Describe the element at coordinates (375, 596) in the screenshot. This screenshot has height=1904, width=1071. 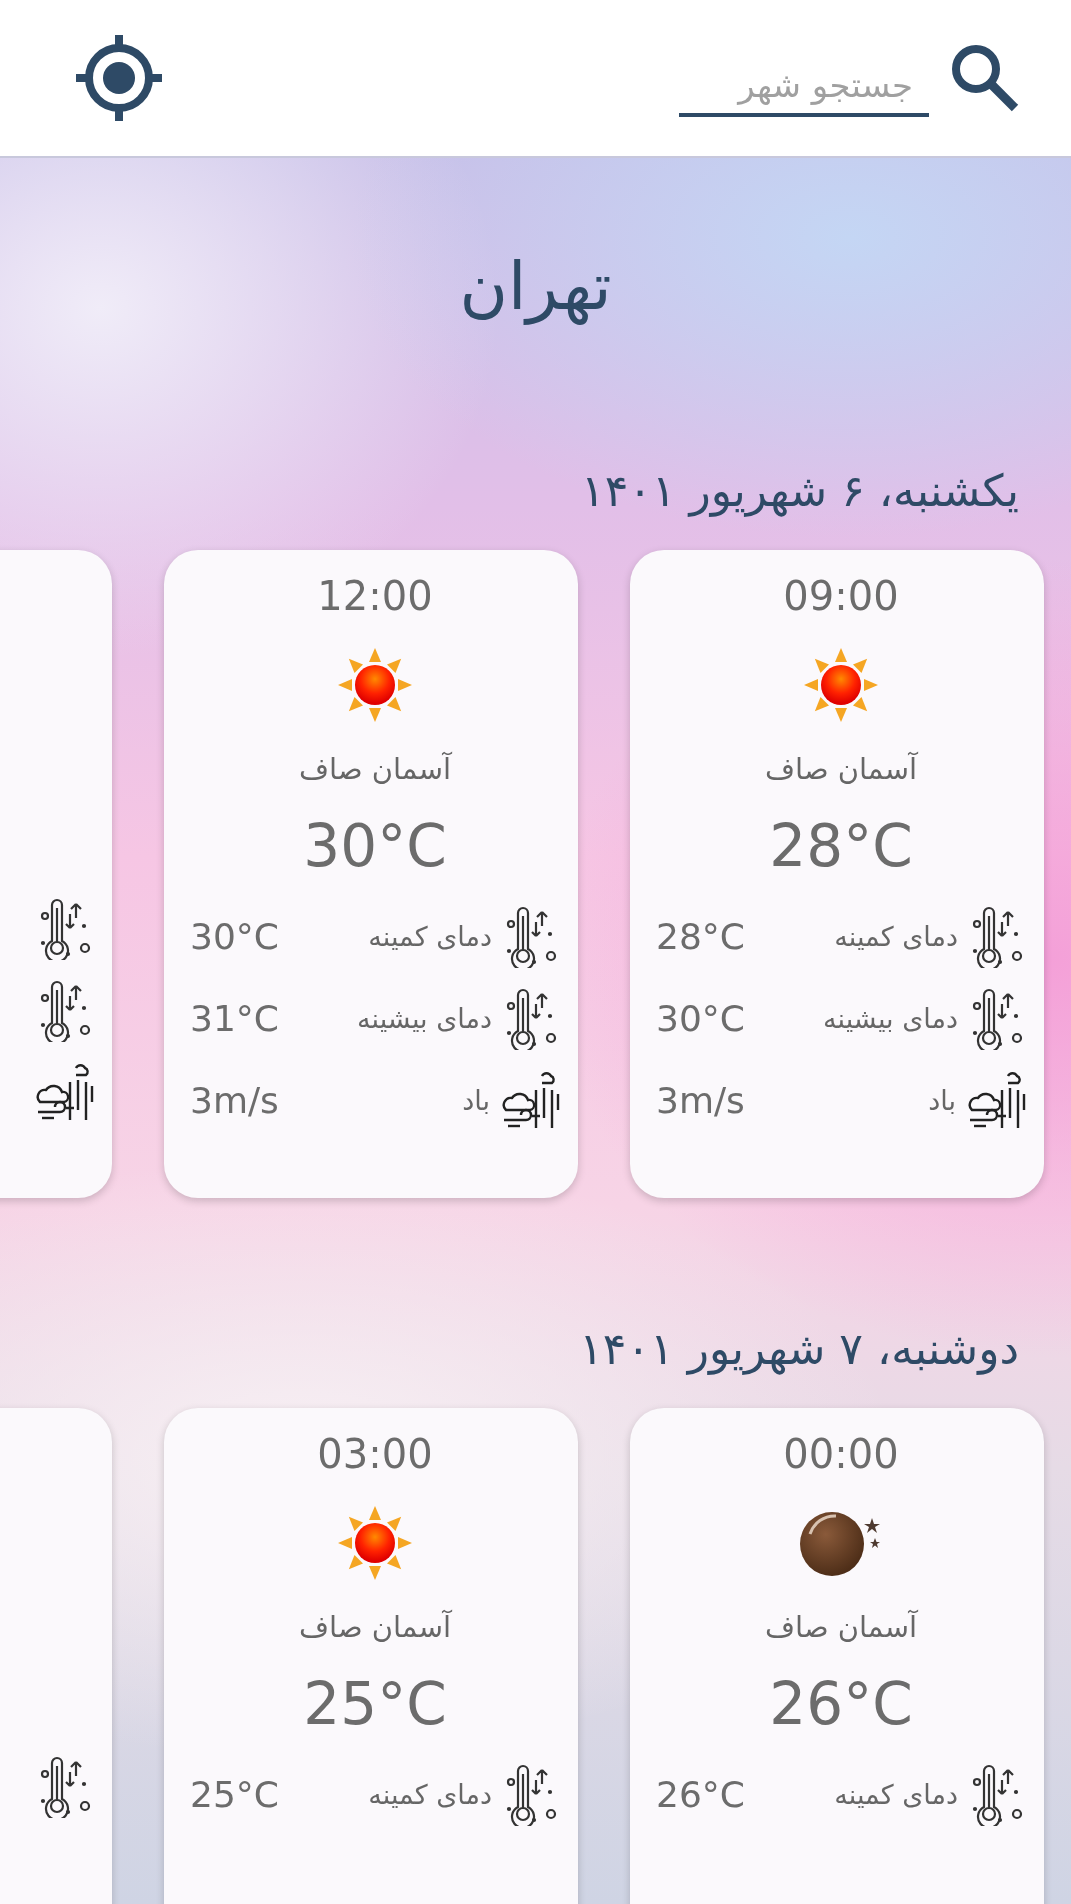
I see `forecast-time: 12:00` at that location.